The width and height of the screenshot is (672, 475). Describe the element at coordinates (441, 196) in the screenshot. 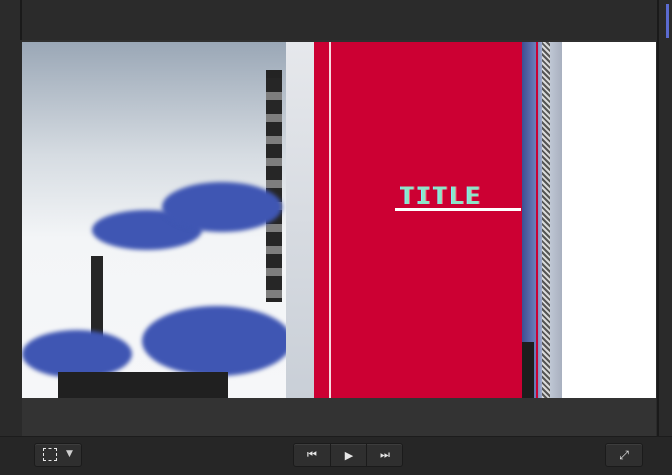

I see `title-overlay: TITLE` at that location.